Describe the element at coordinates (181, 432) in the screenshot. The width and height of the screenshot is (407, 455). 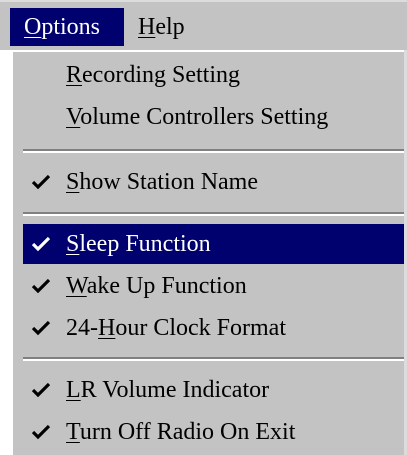
I see `menu-item-label: Turn Off Radio On Exit` at that location.